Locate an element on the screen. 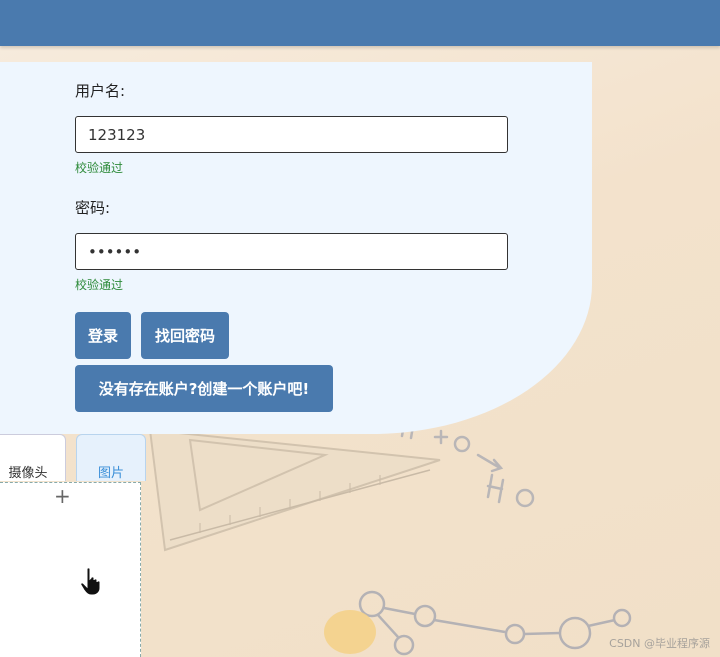 Image resolution: width=720 pixels, height=657 pixels. watermark: CSDN @毕业程序源 is located at coordinates (659, 643).